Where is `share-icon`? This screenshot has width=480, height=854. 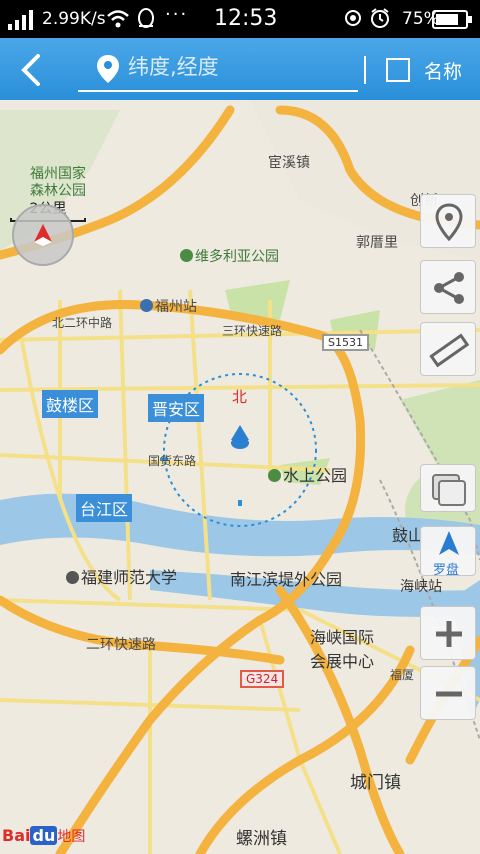 share-icon is located at coordinates (449, 288).